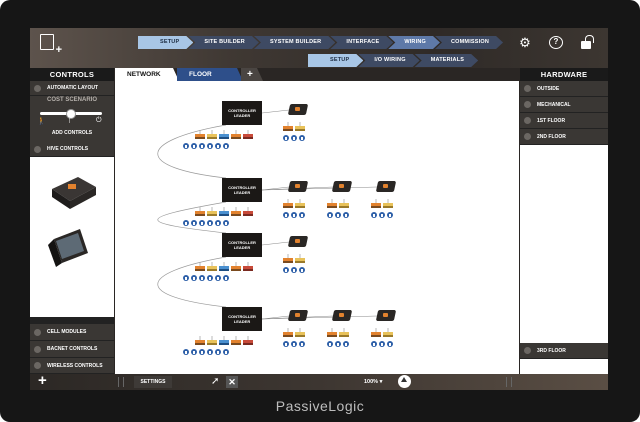 The width and height of the screenshot is (640, 422). What do you see at coordinates (72, 88) in the screenshot?
I see `automatic-layout-header: AUTOMATIC LAYOUT` at bounding box center [72, 88].